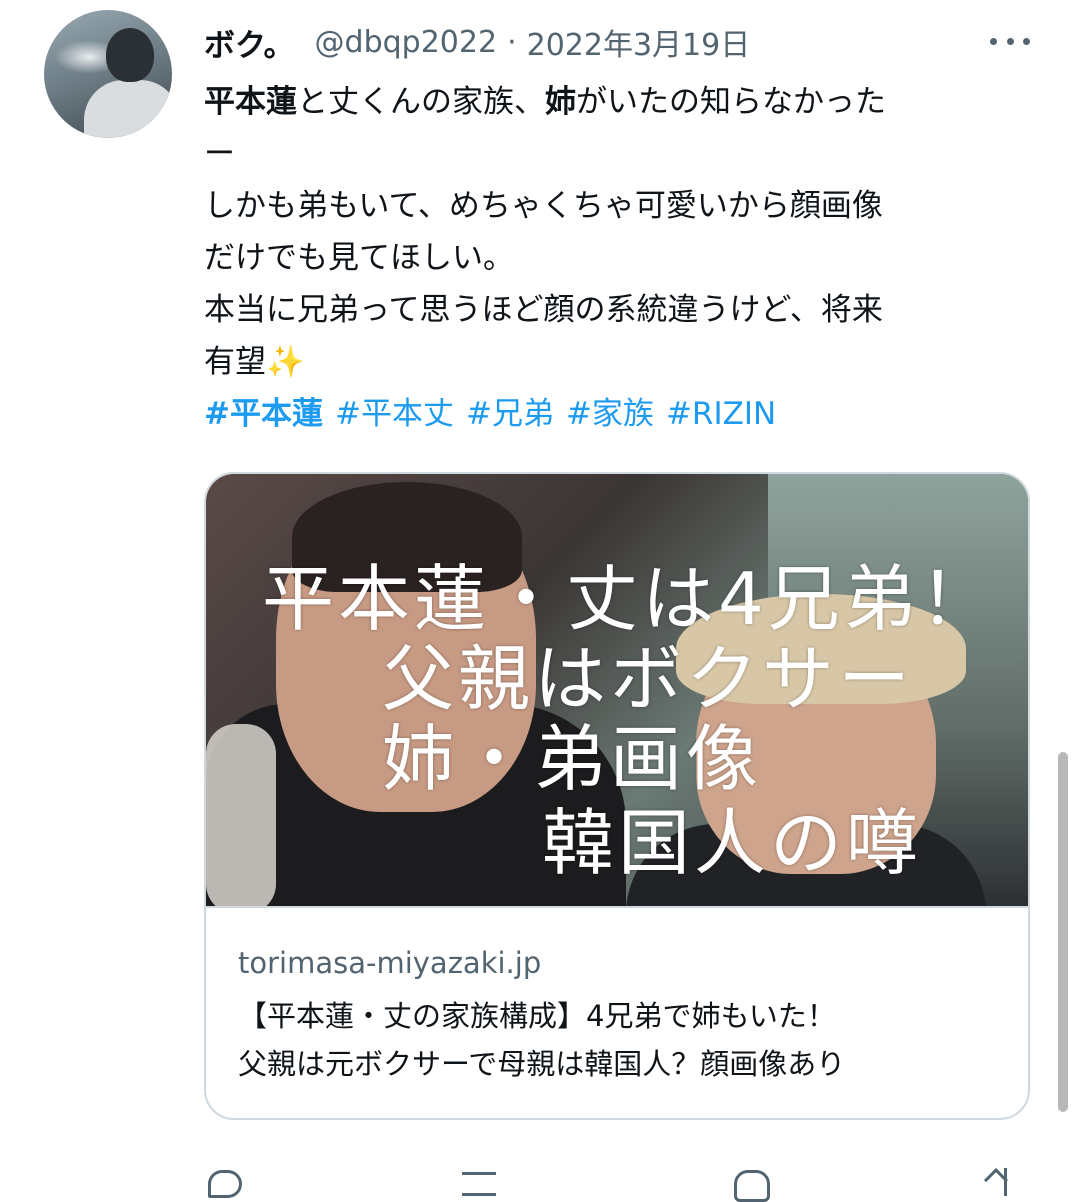 The image size is (1076, 1202). I want to click on tweet-line-1: 平本蓮と丈くんの家族、姉がいたの知らなかった, so click(609, 102).